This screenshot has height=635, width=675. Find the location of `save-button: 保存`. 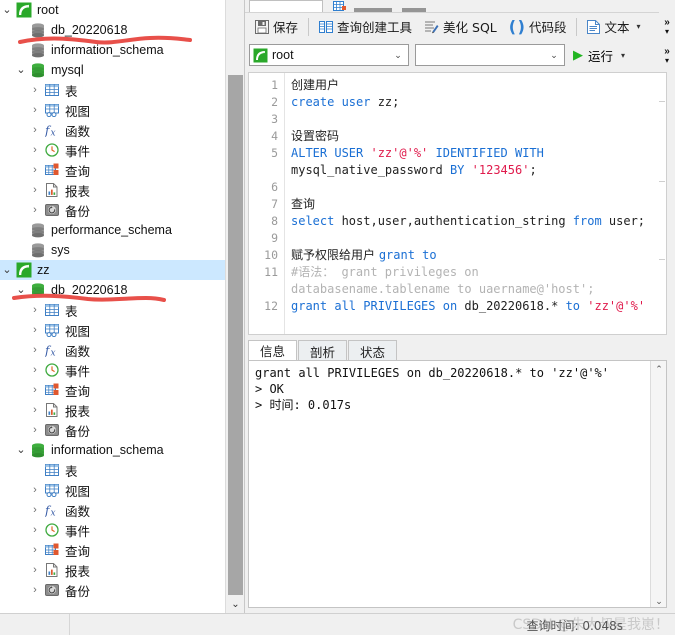

save-button: 保存 is located at coordinates (276, 27).